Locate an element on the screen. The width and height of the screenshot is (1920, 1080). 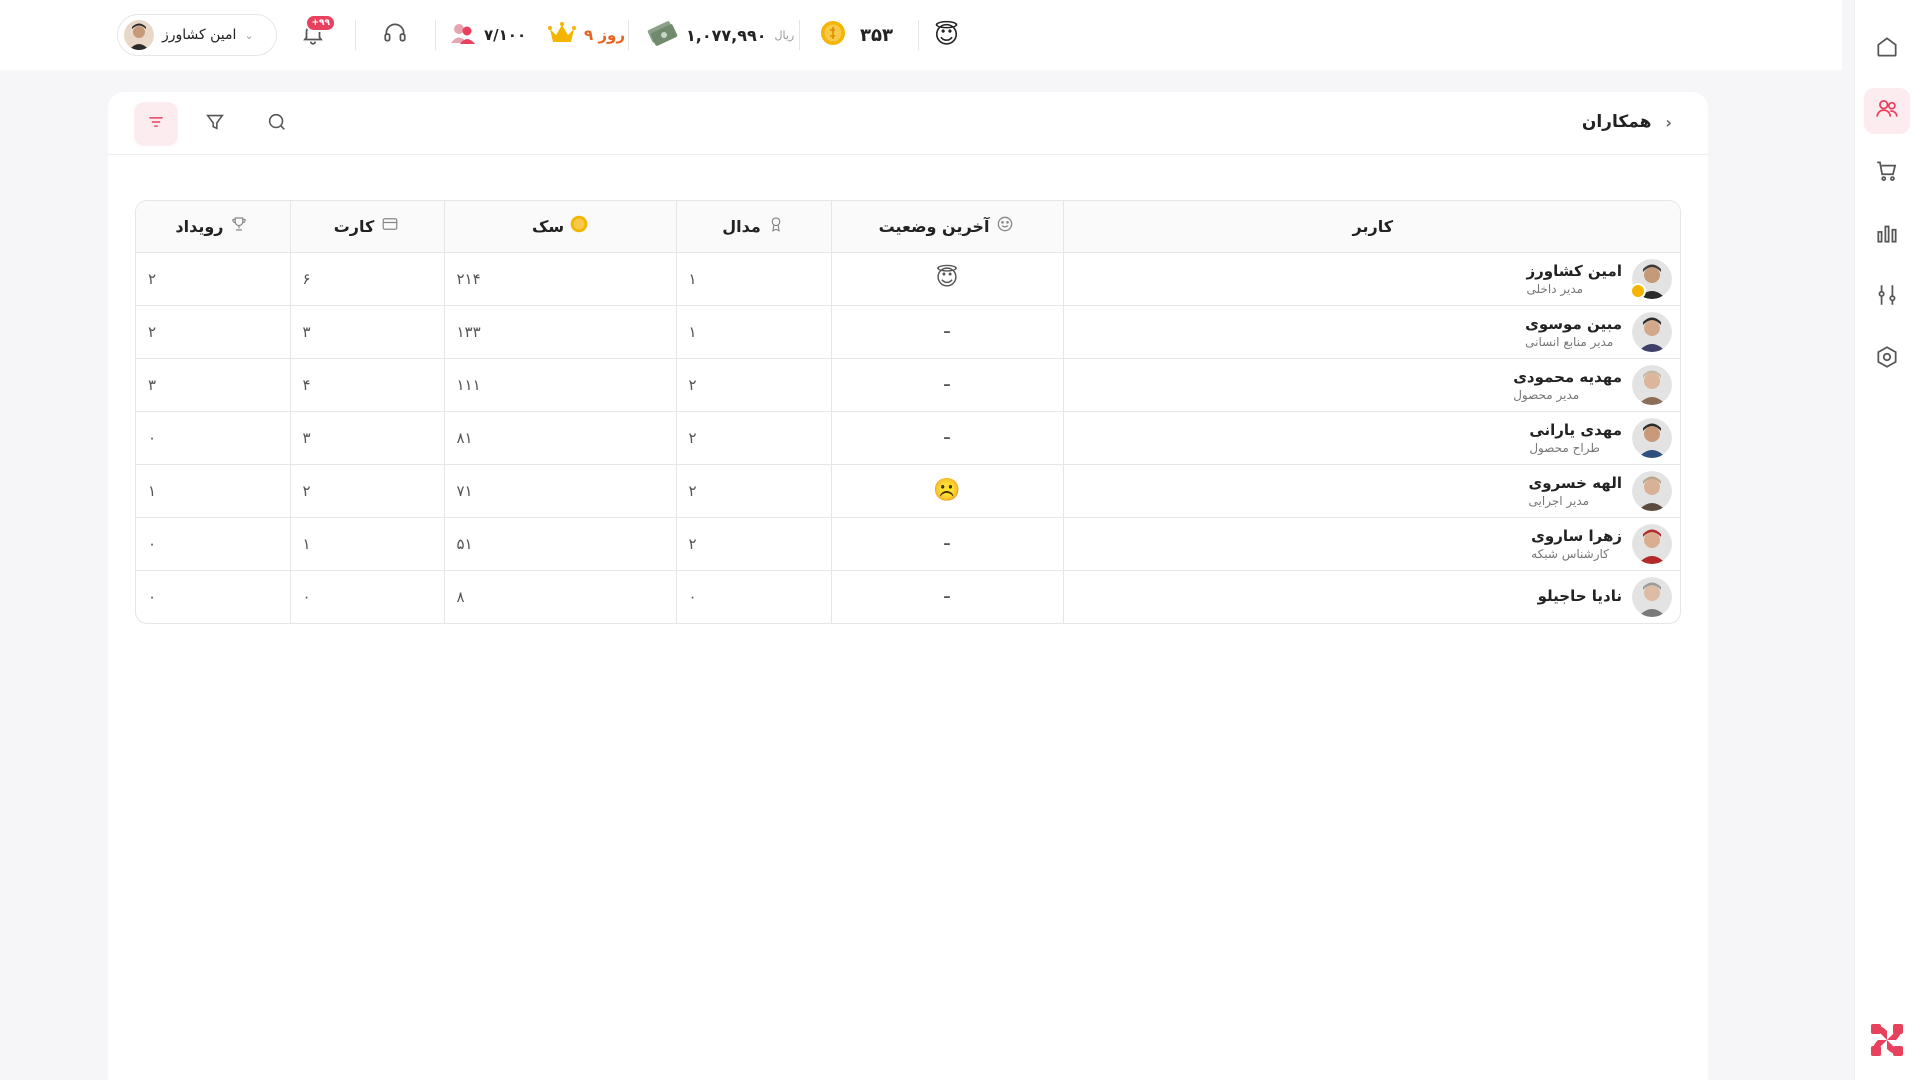
status-value: 😇 is located at coordinates (947, 278).